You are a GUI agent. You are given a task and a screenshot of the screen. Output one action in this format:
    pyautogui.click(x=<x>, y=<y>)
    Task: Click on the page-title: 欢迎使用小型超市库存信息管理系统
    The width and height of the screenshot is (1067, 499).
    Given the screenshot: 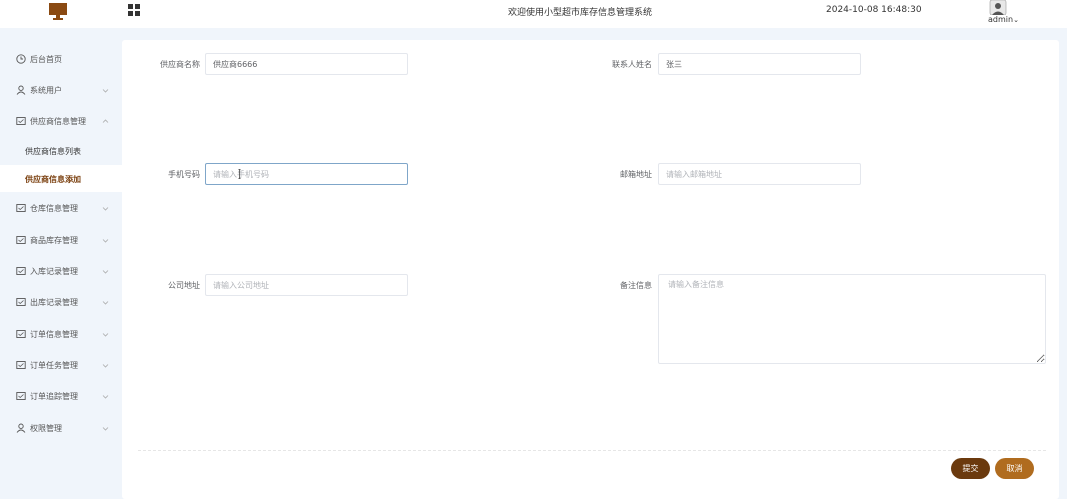 What is the action you would take?
    pyautogui.click(x=579, y=13)
    